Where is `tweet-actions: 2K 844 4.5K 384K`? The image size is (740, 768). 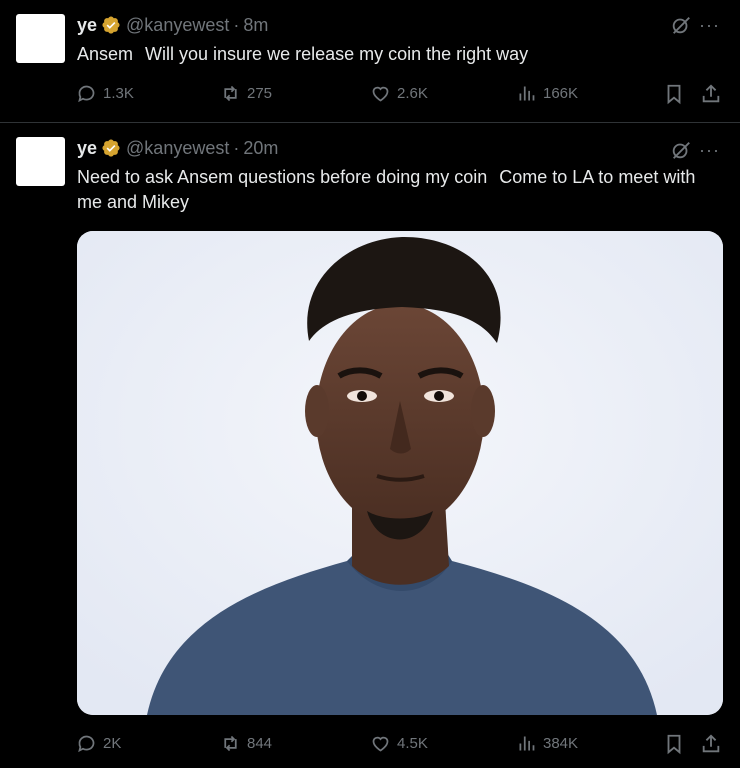
tweet-actions: 2K 844 4.5K 384K is located at coordinates (400, 745).